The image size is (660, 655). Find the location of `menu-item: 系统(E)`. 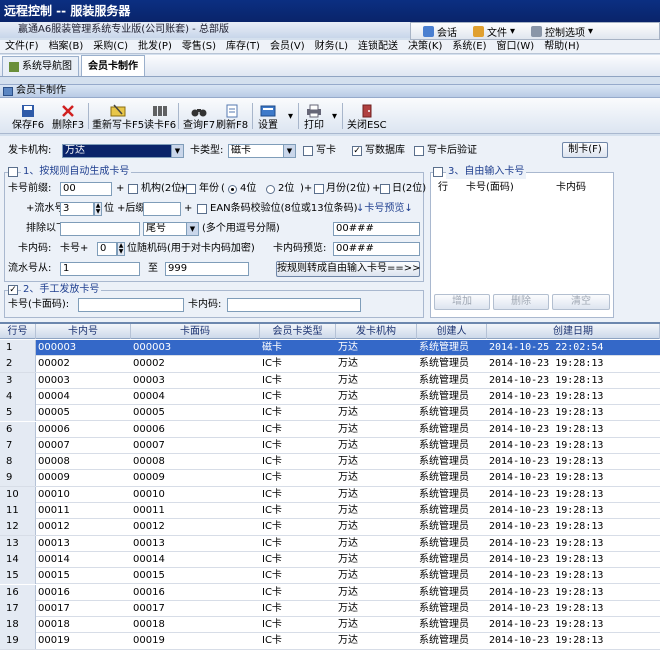

menu-item: 系统(E) is located at coordinates (469, 47).